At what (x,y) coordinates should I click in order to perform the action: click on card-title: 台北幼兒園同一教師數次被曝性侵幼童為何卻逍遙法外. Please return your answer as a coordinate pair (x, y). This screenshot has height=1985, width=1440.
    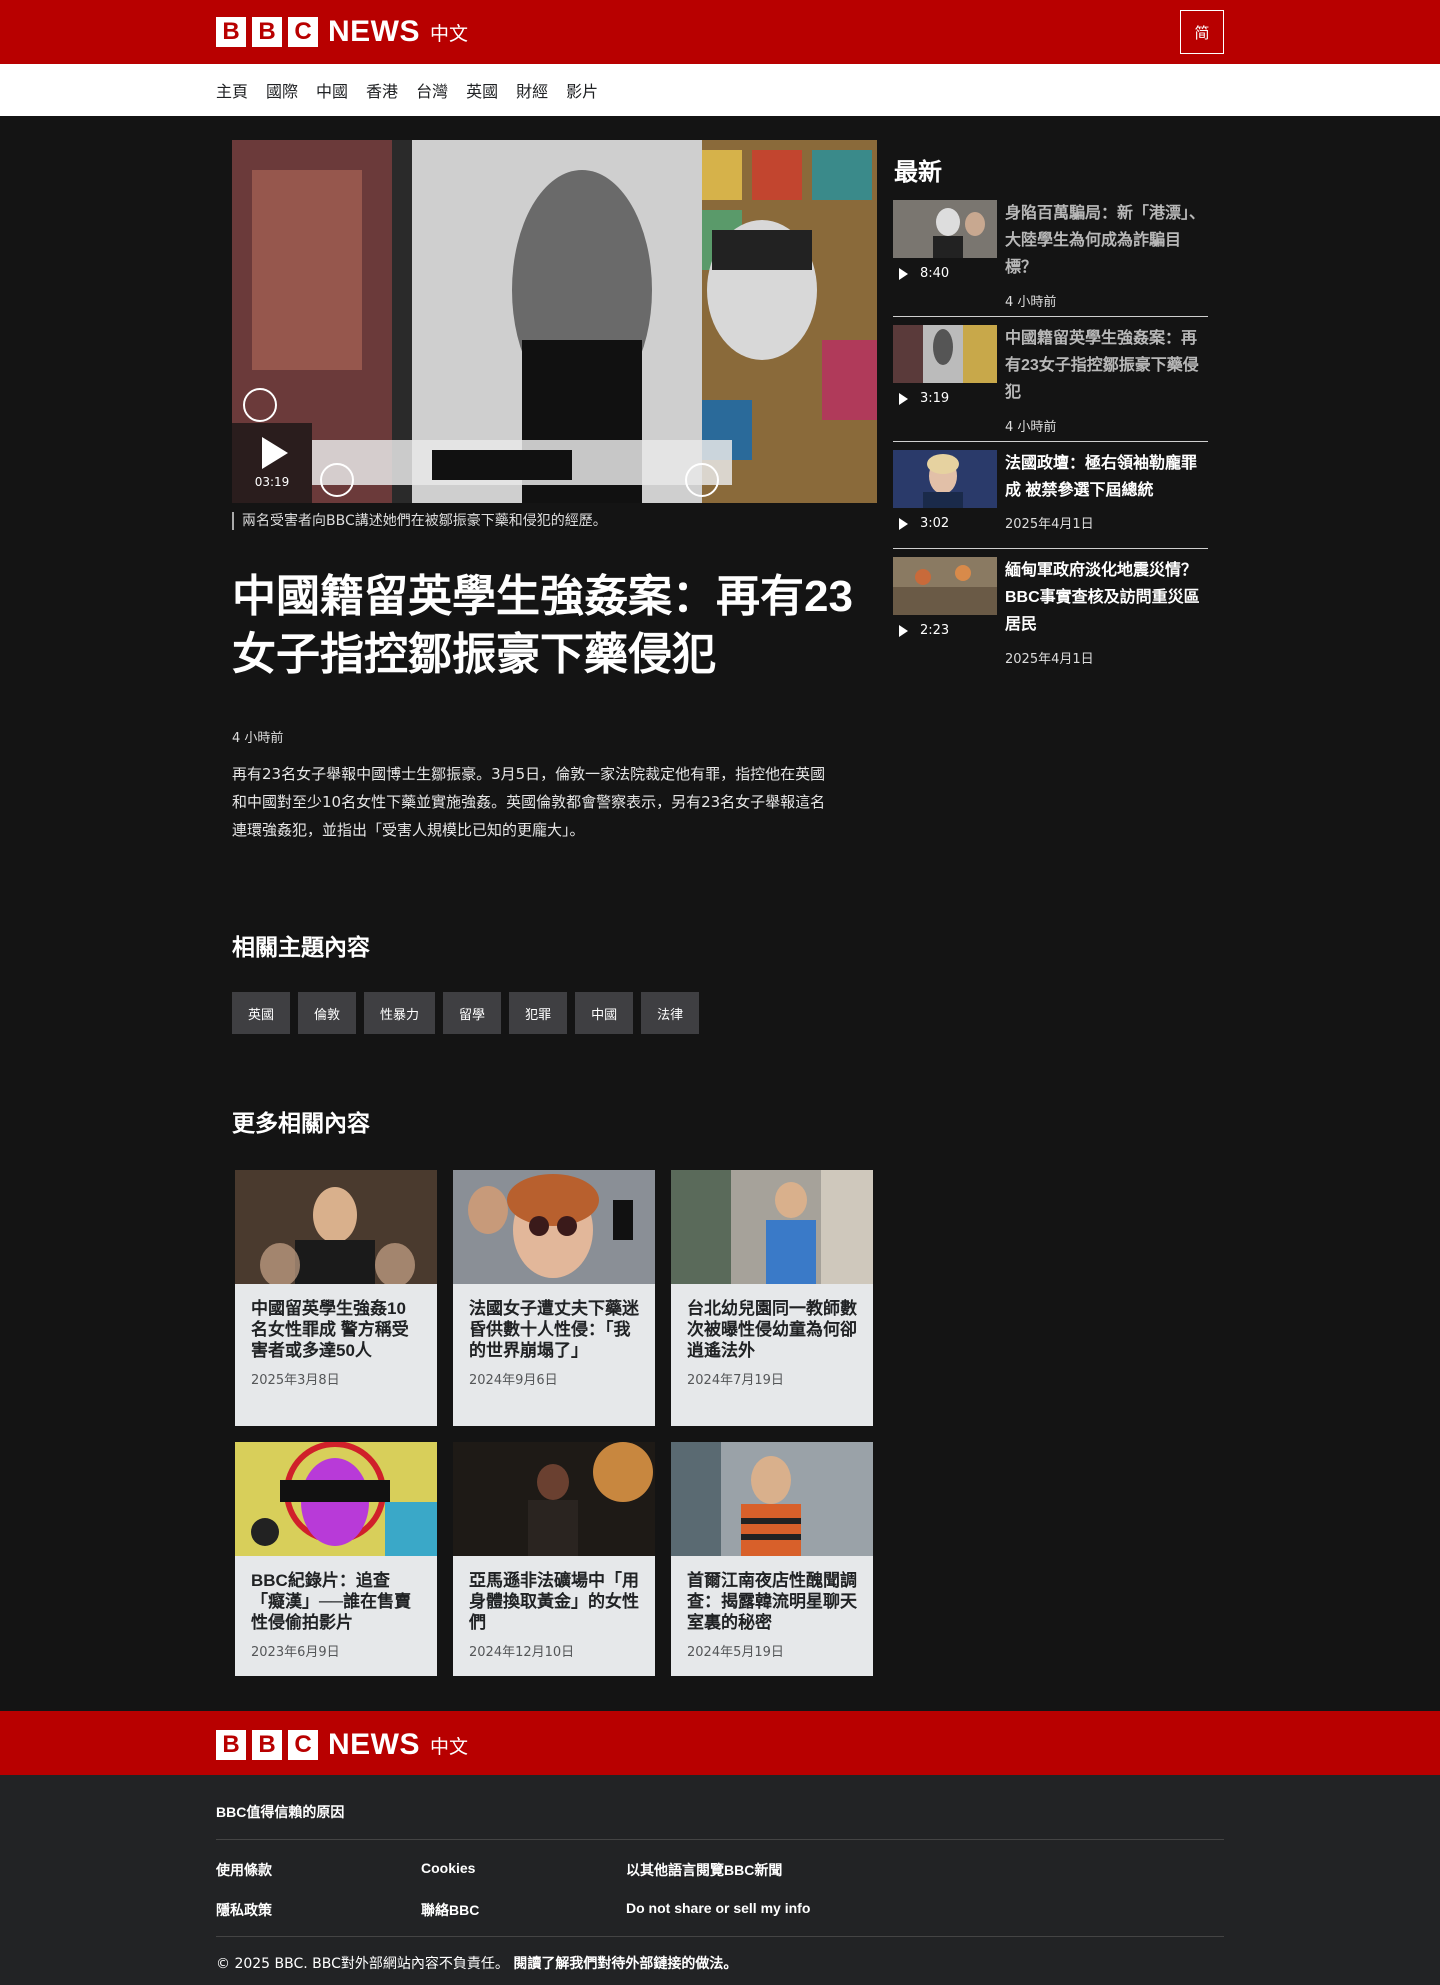
    Looking at the image, I should click on (772, 1329).